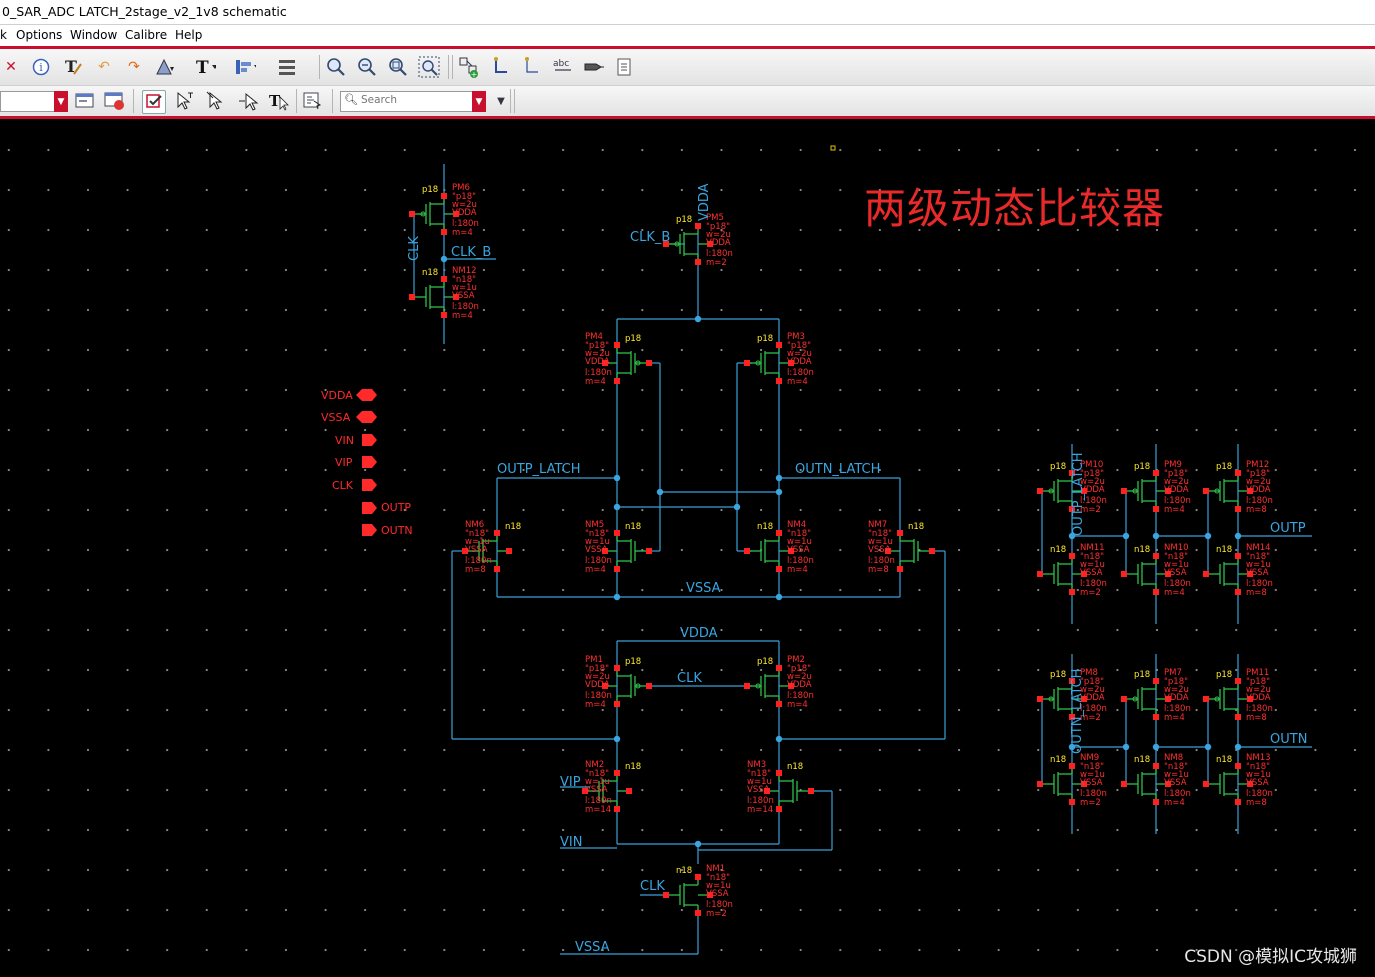 This screenshot has height=977, width=1375. I want to click on transistor-nm1: NM1"n18"w=1uVSSAl:180nm=2n18, so click(698, 891).